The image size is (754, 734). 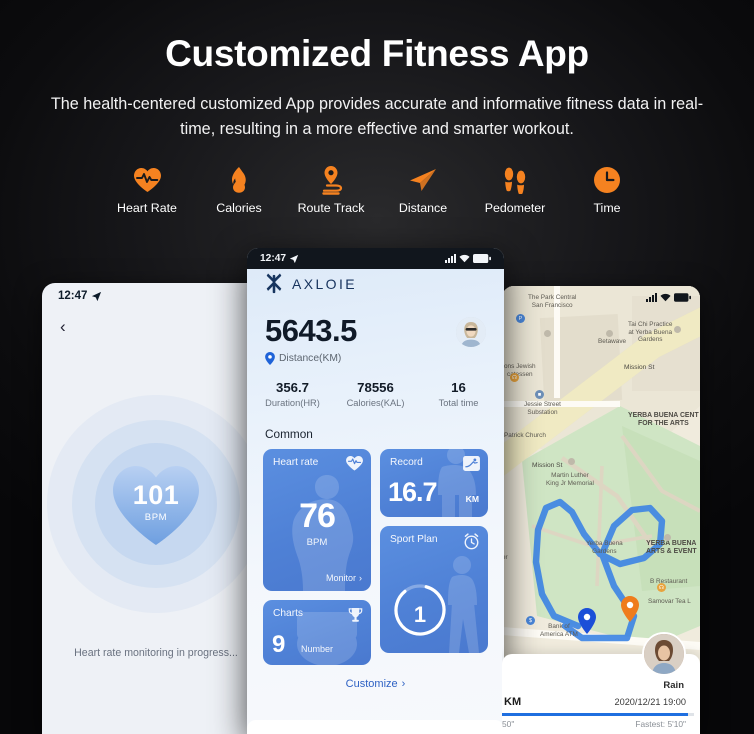 I want to click on page-title: Customized Fitness App, so click(x=377, y=53).